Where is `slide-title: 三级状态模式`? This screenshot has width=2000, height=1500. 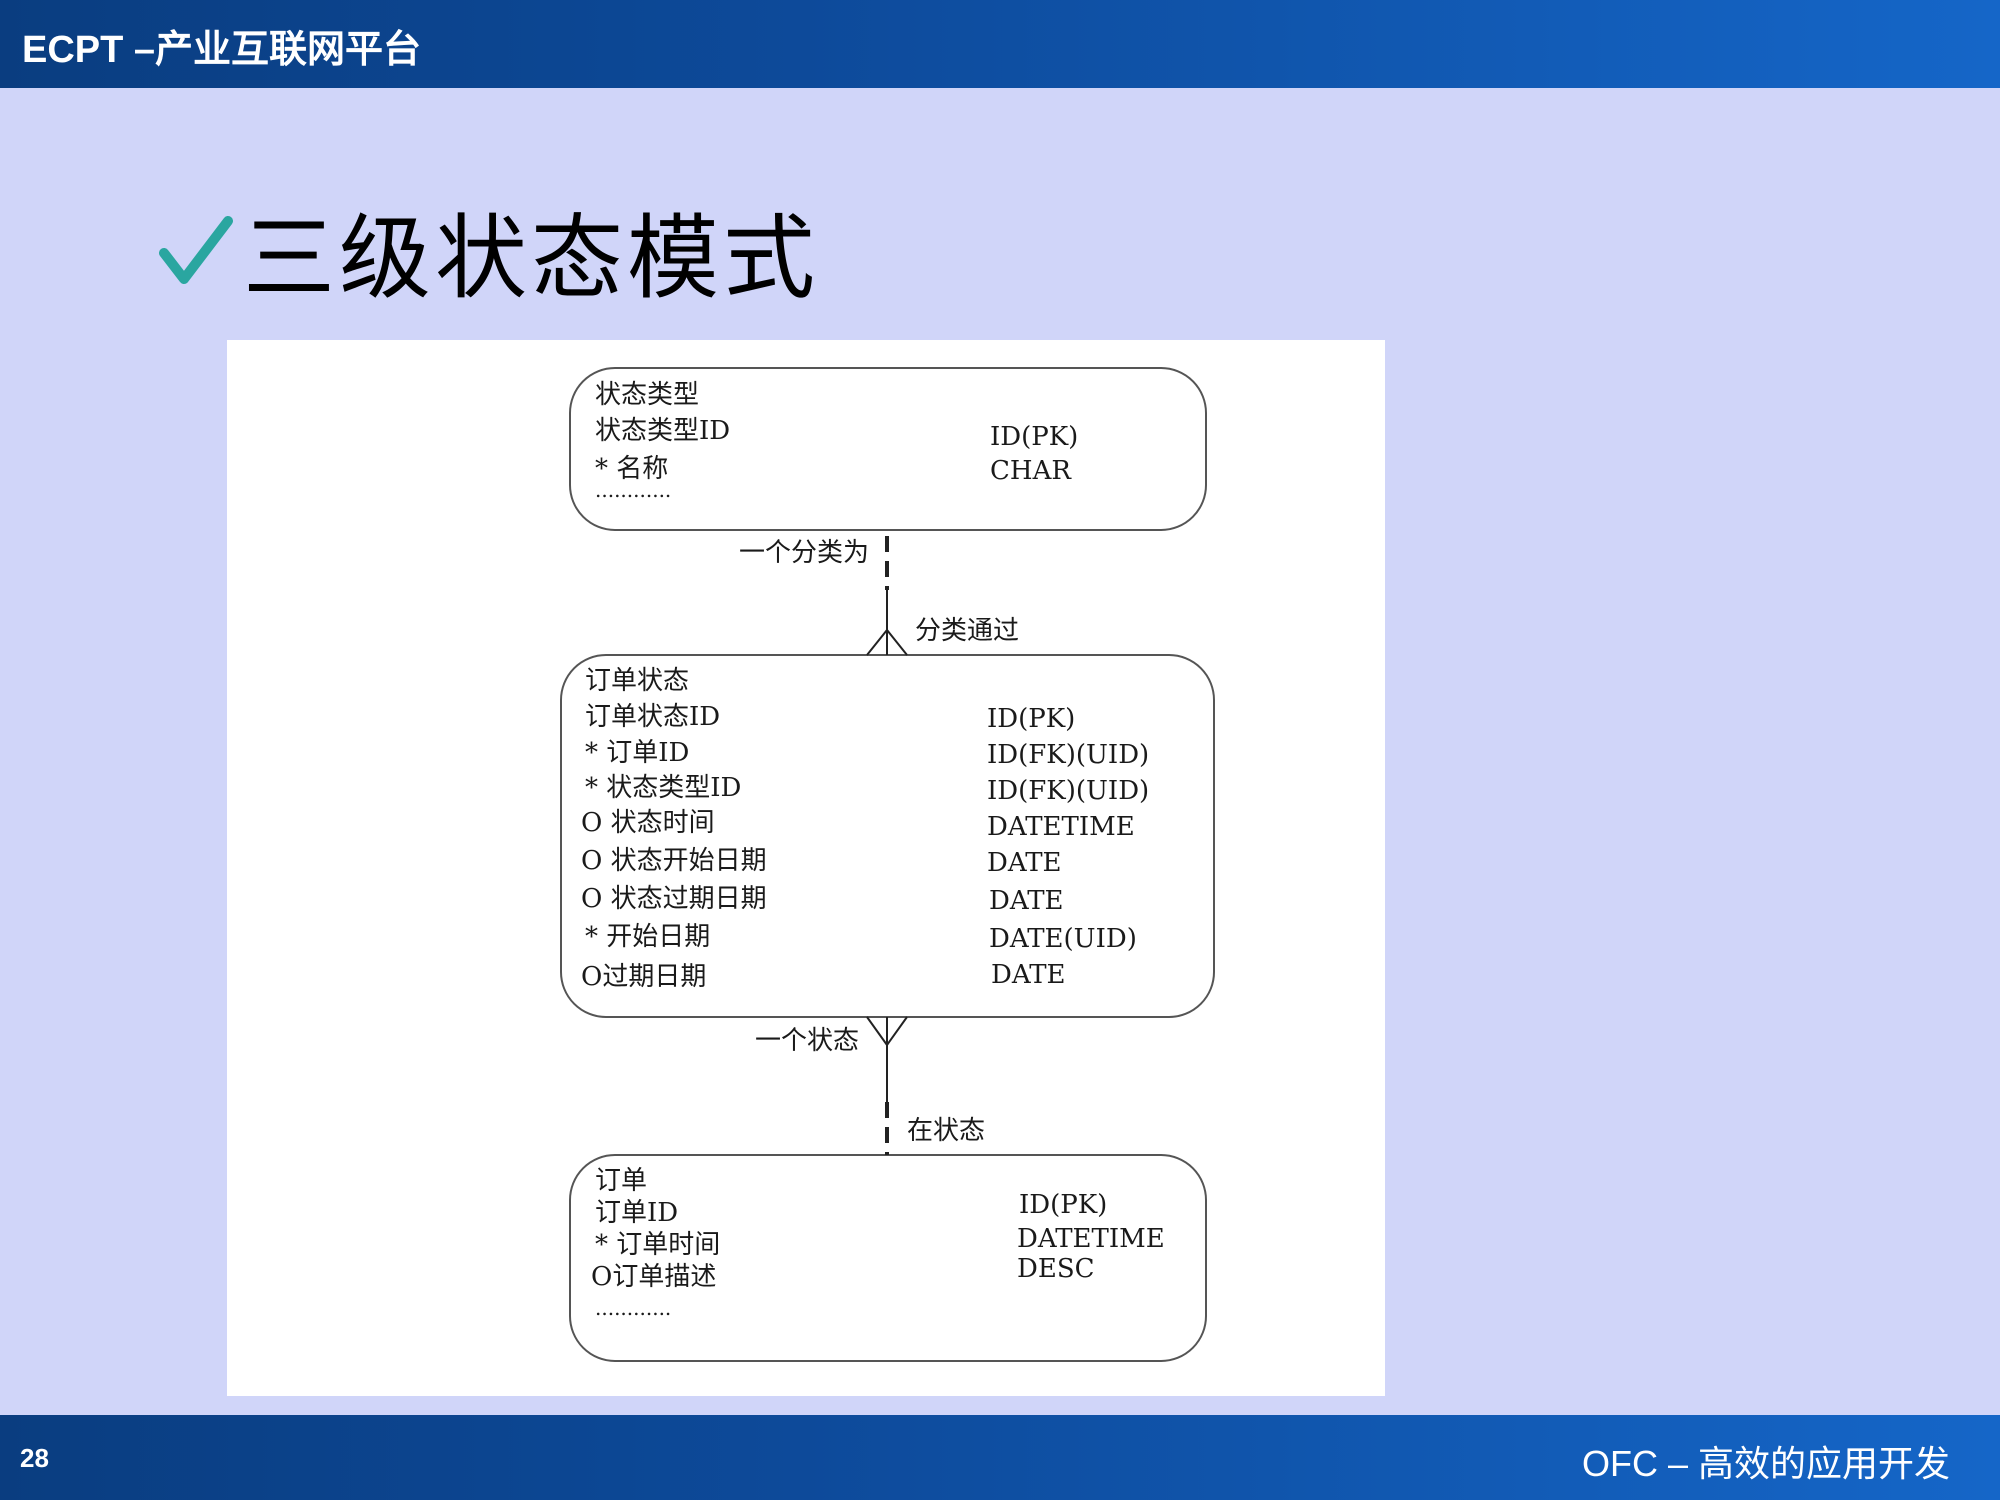
slide-title: 三级状态模式 is located at coordinates (531, 258).